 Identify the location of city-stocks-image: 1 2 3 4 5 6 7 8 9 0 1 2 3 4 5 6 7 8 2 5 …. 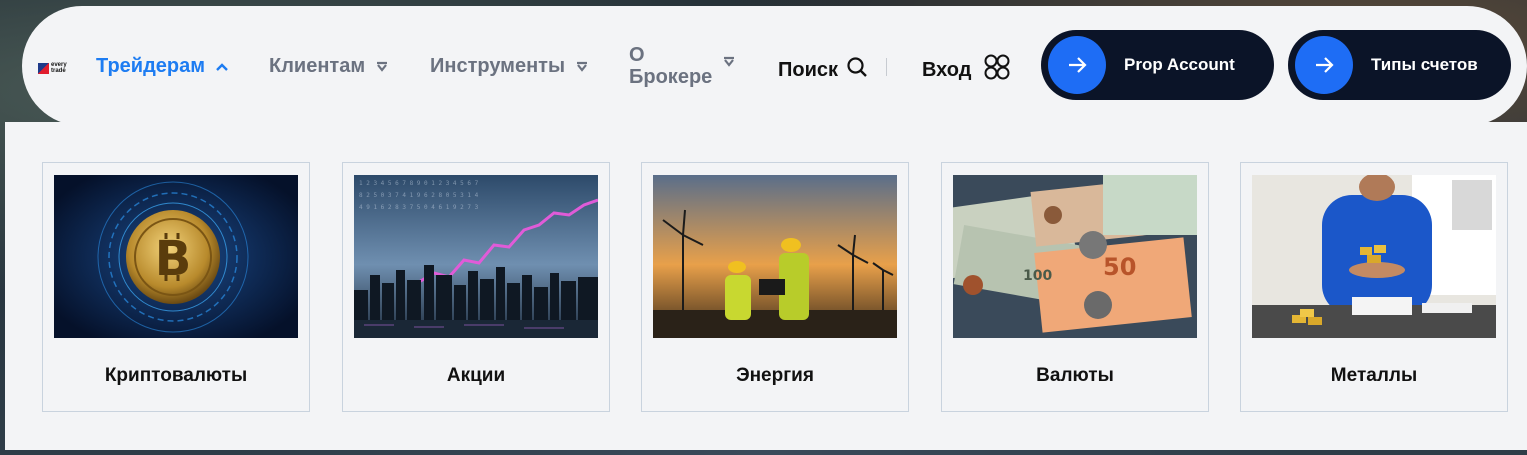
(476, 256).